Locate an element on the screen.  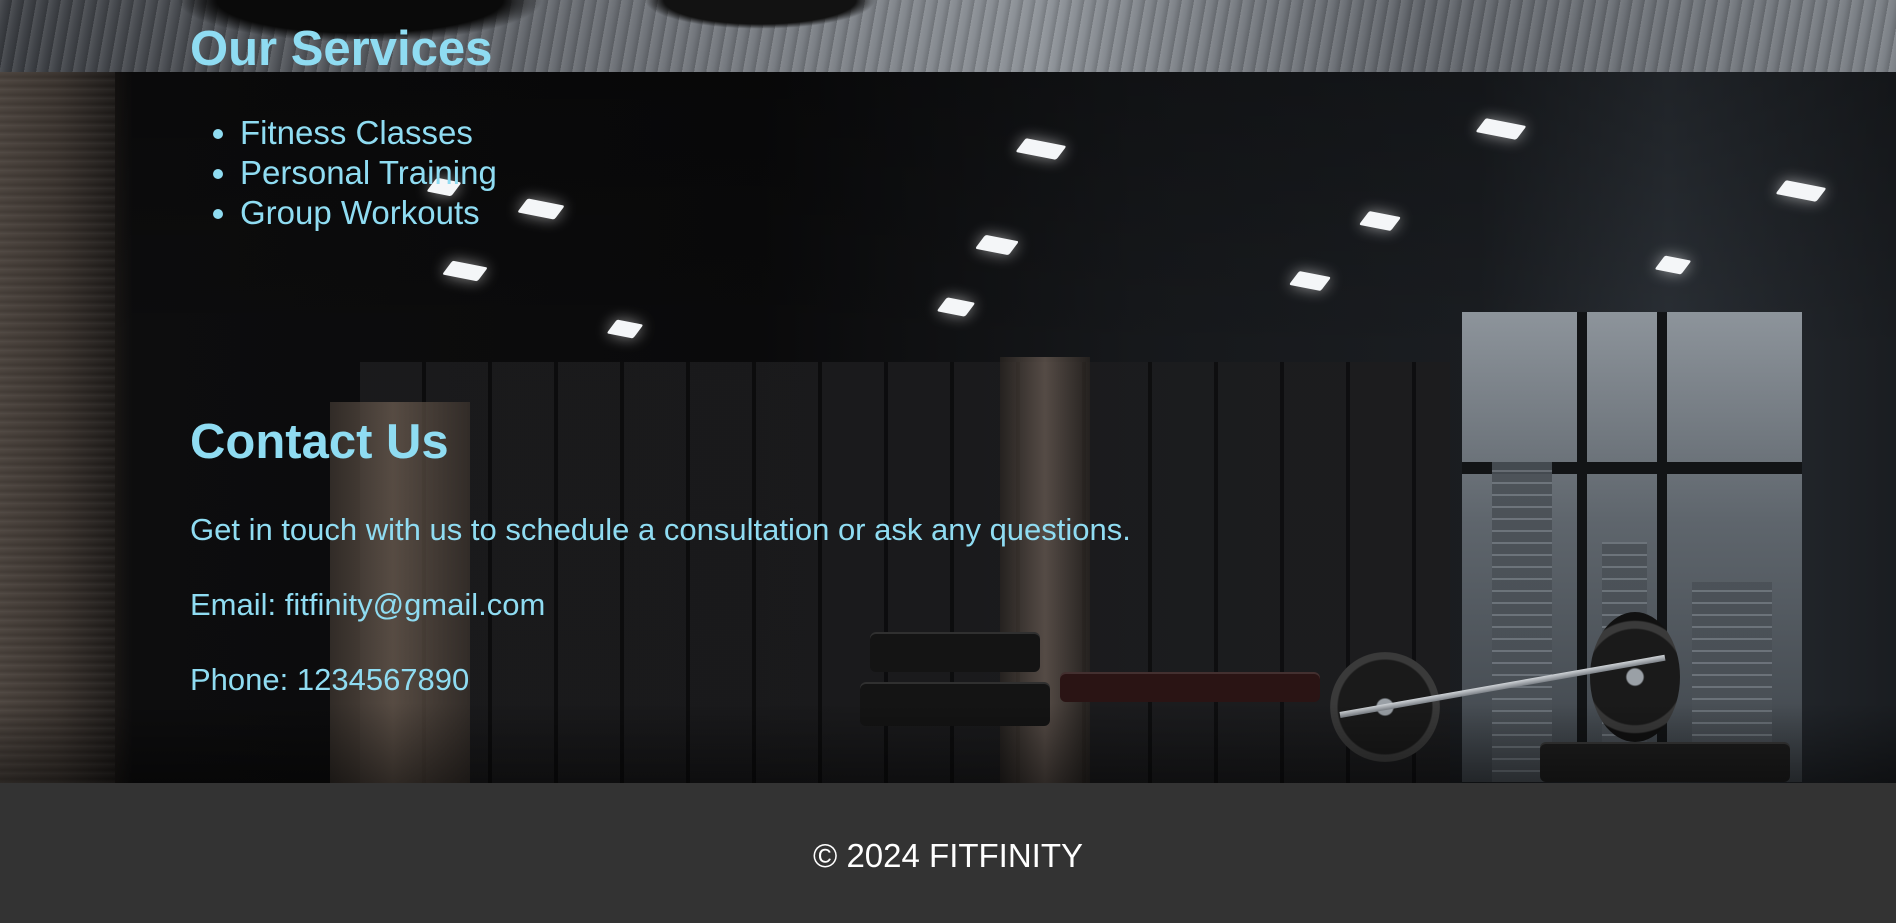
service-item-group-workouts: Group Workouts is located at coordinates (368, 213).